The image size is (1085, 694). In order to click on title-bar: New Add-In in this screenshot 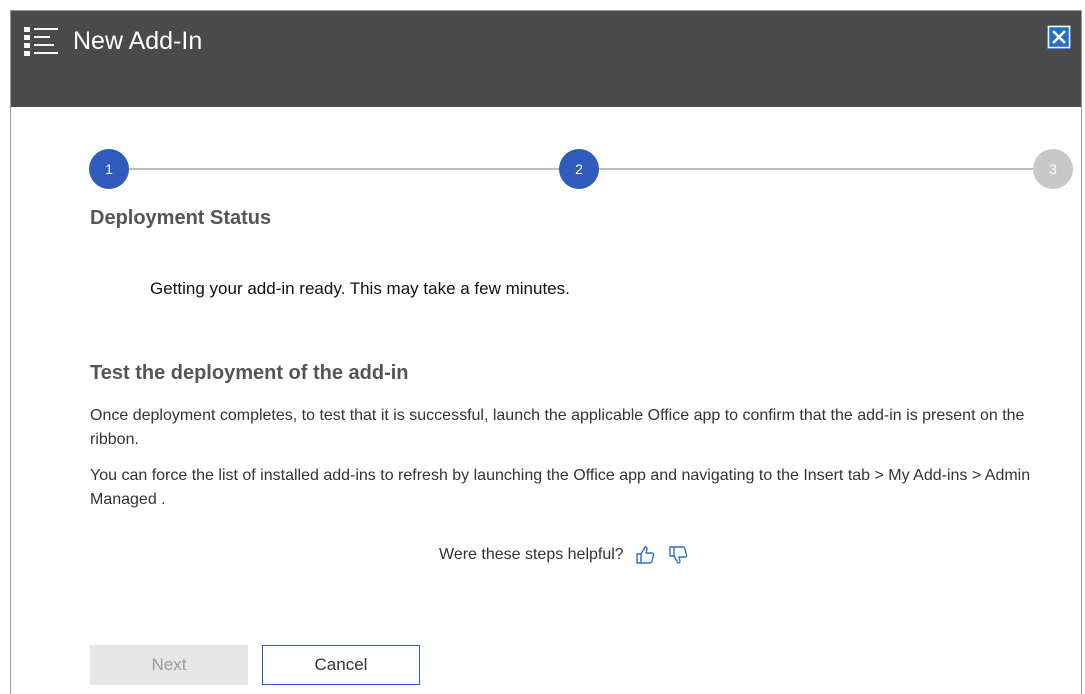, I will do `click(546, 59)`.